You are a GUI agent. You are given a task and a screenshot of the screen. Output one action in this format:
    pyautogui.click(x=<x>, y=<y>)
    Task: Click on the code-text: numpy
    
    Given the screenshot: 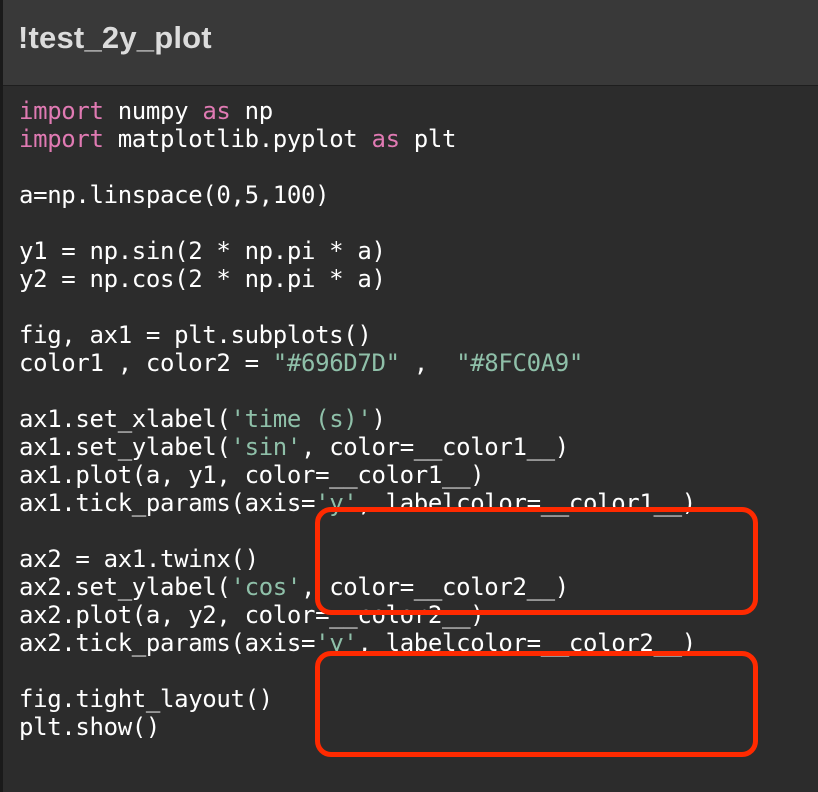 What is the action you would take?
    pyautogui.click(x=153, y=111)
    